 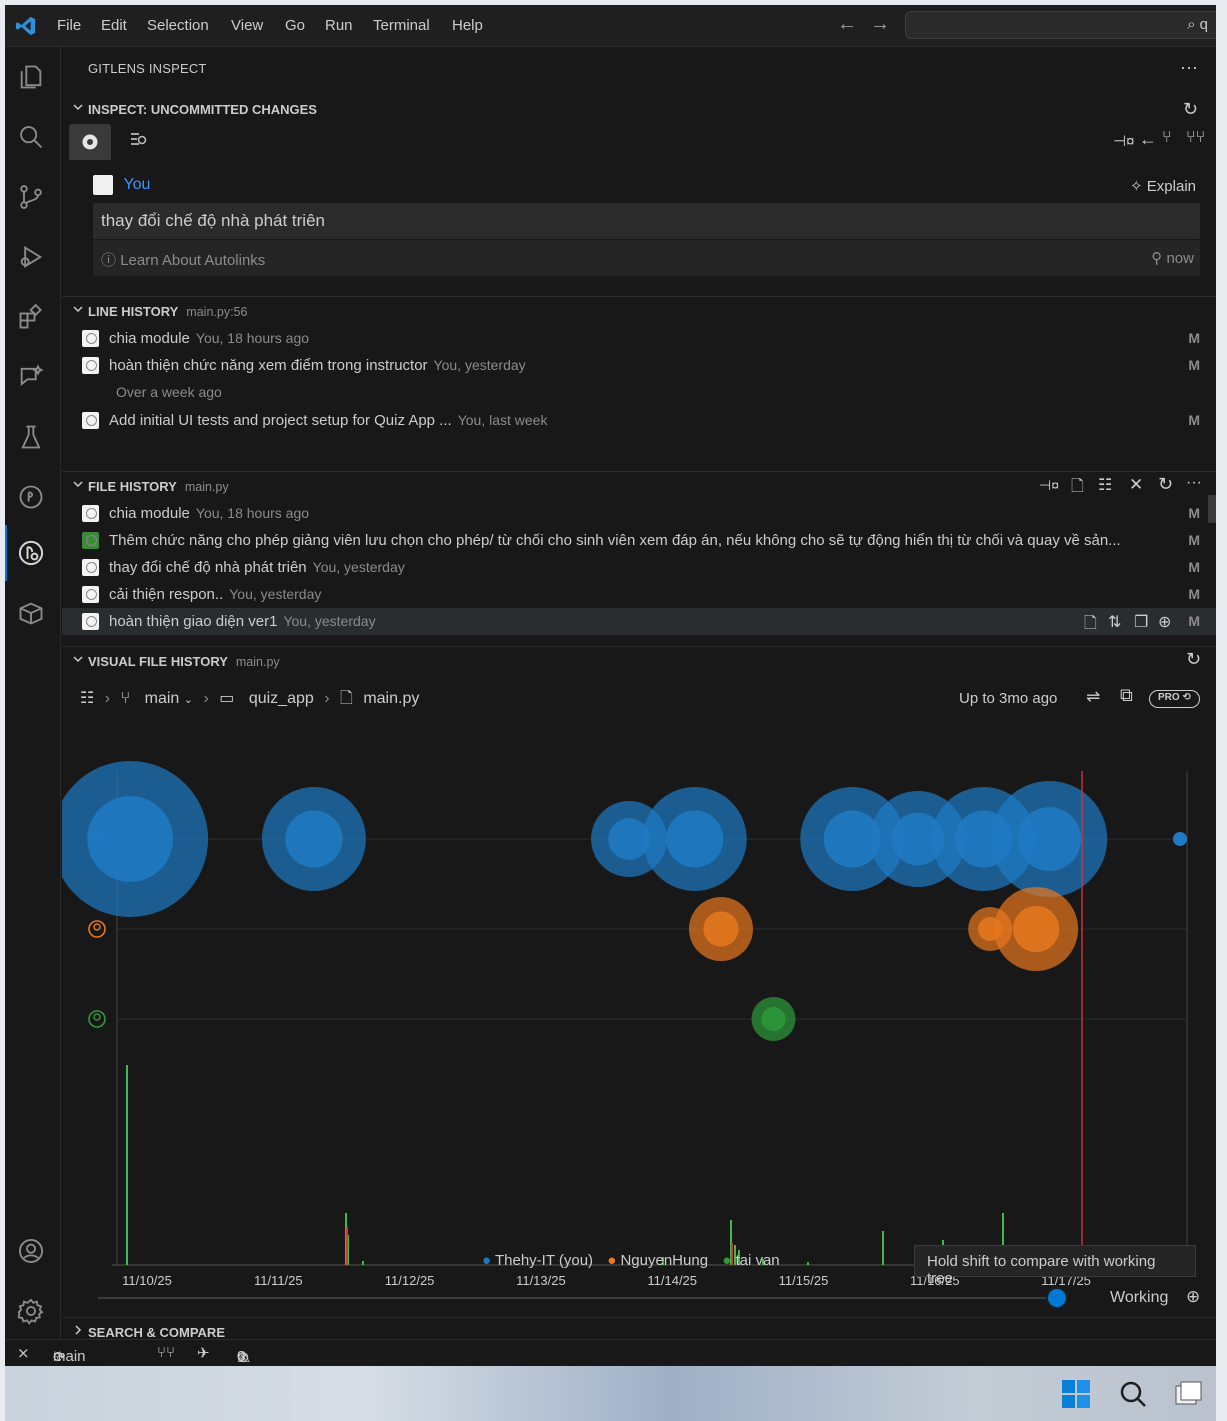 I want to click on task-view-icon, so click(x=1188, y=1394).